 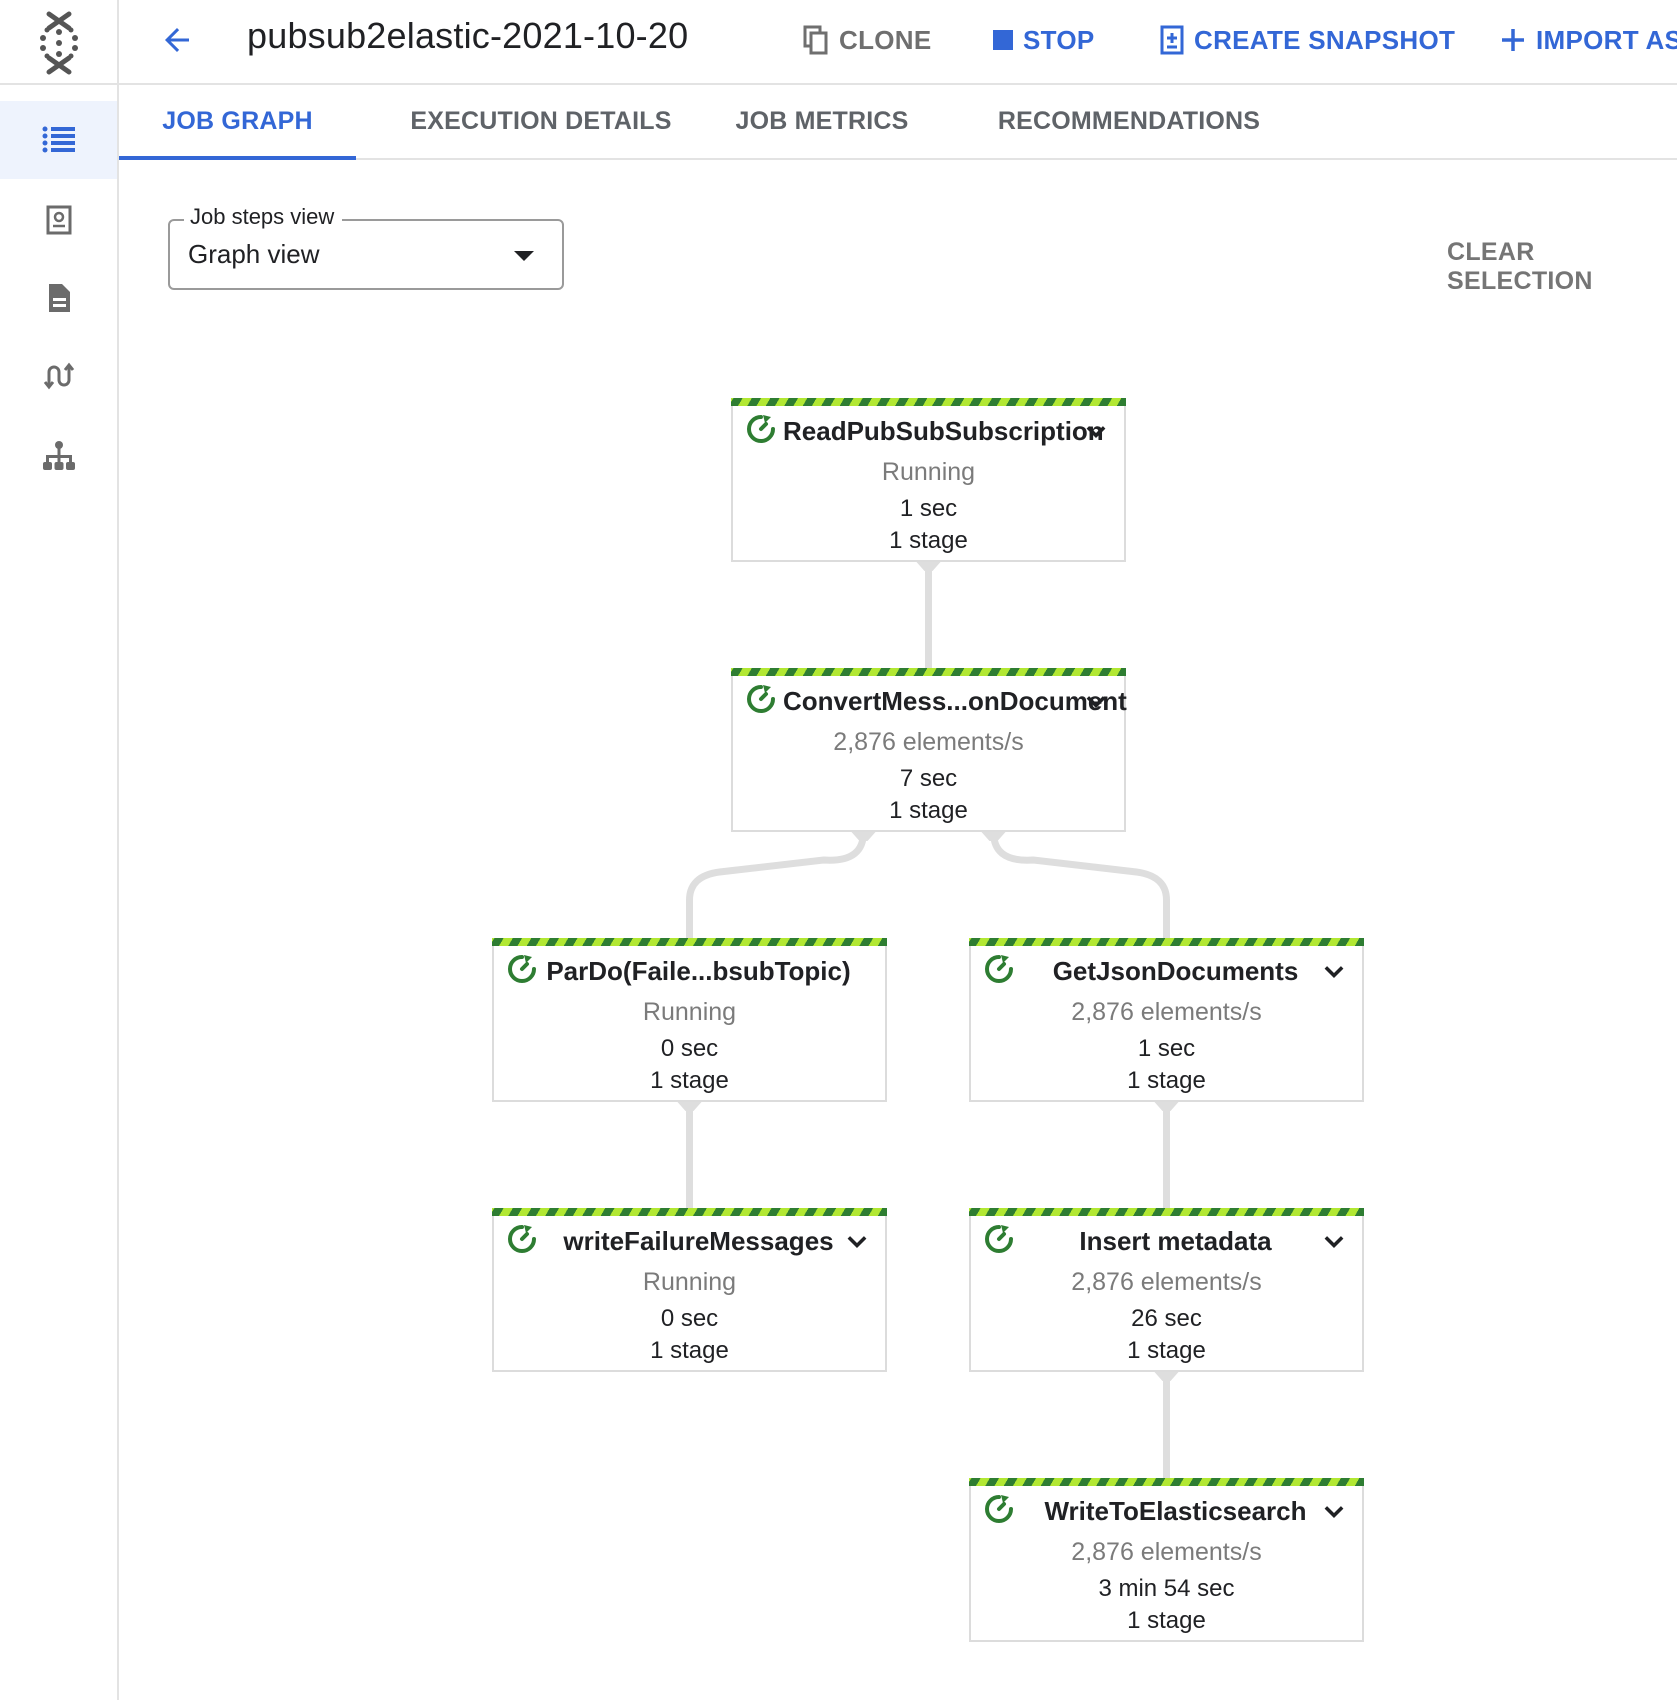 What do you see at coordinates (928, 778) in the screenshot?
I see `node-wall-time: 7 sec` at bounding box center [928, 778].